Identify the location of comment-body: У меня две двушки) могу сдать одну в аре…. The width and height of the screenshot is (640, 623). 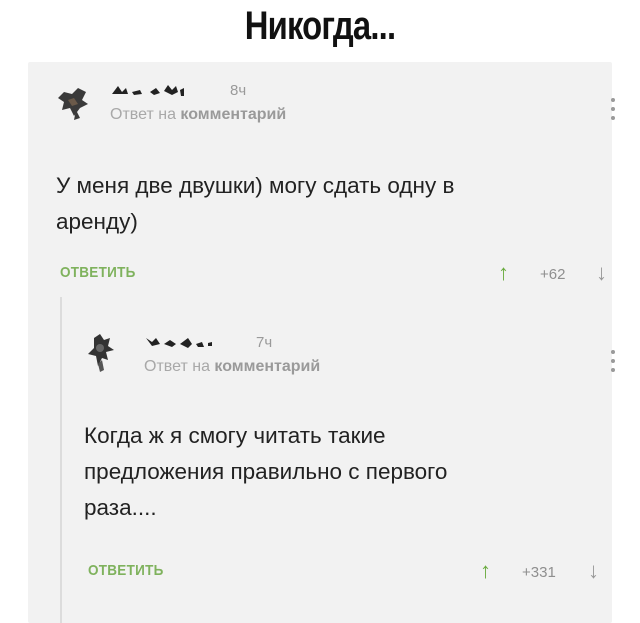
(255, 204).